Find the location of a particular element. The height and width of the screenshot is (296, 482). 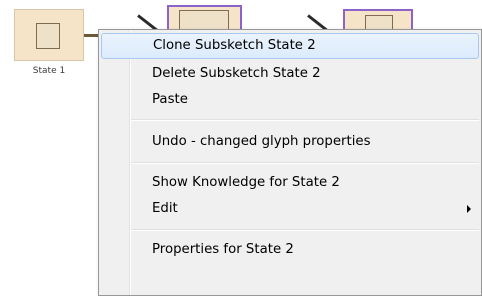

menu-item-label: Edit is located at coordinates (165, 208).